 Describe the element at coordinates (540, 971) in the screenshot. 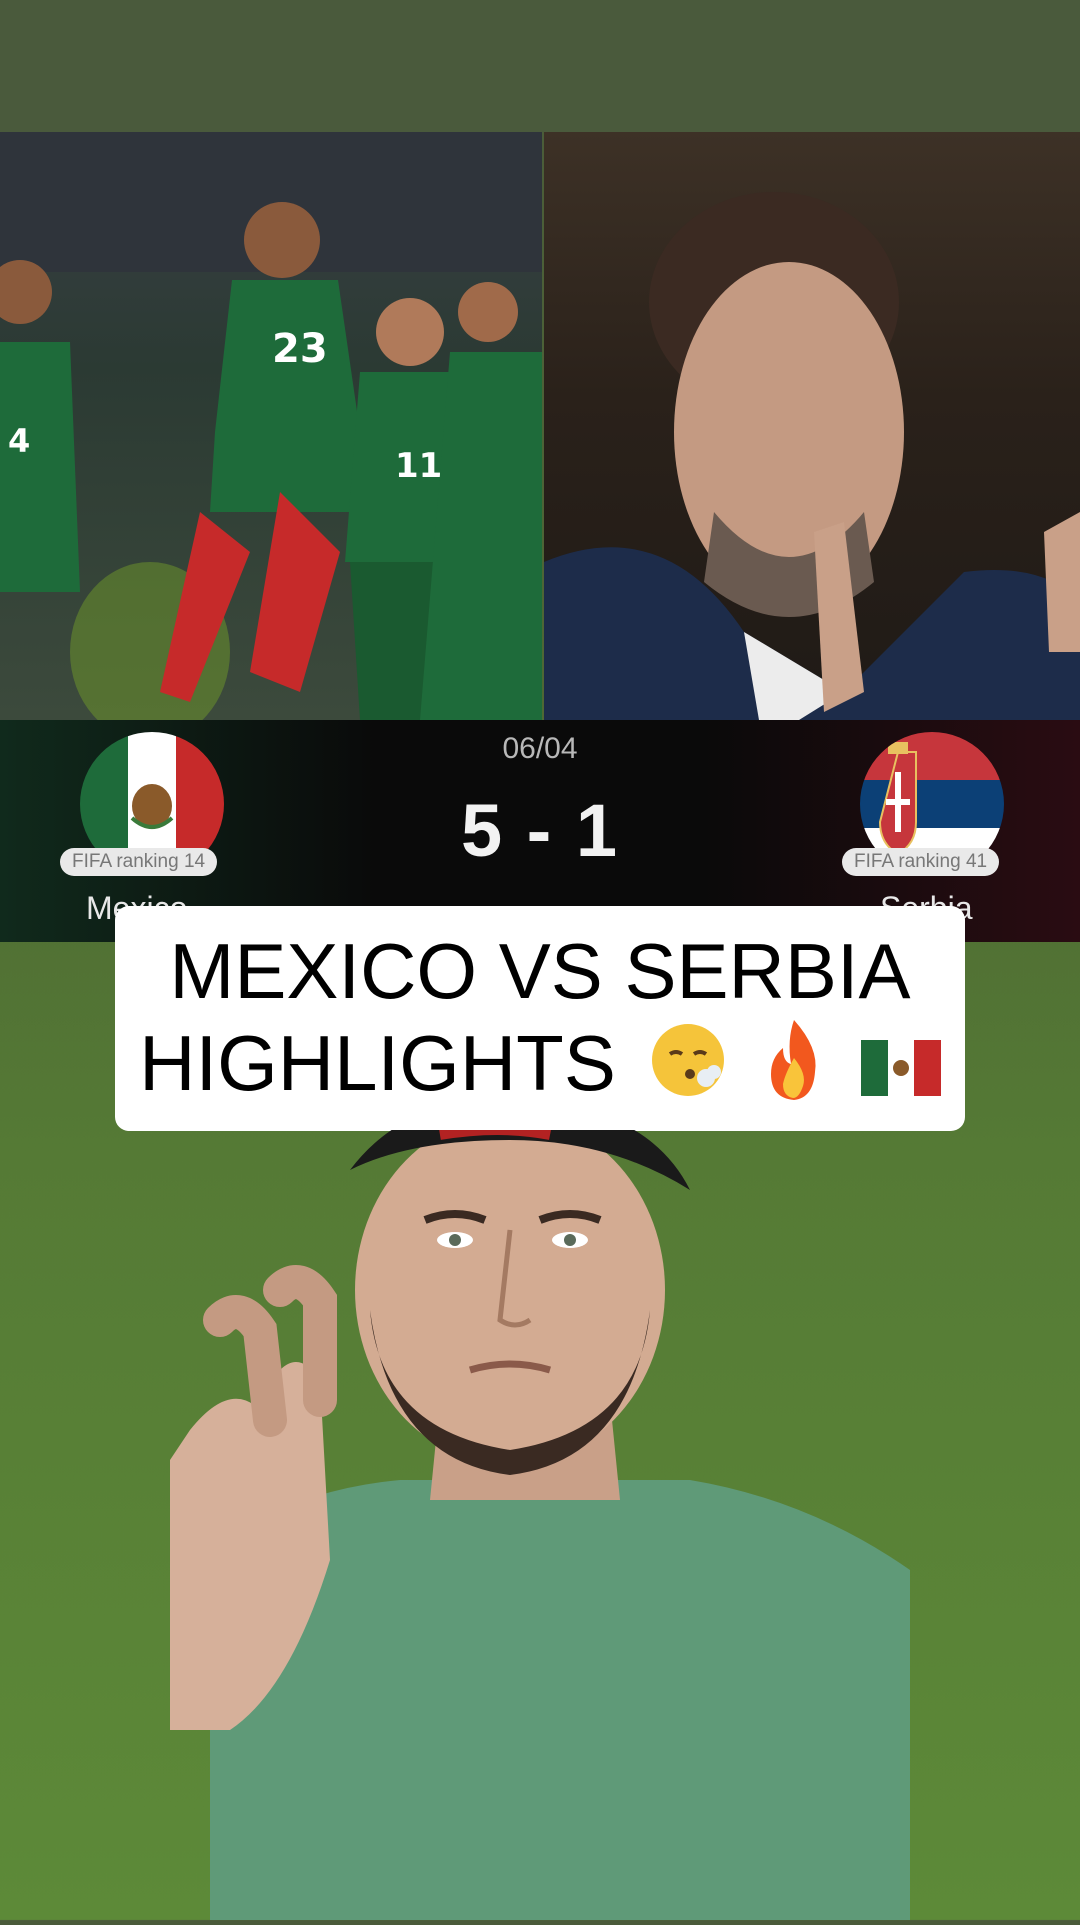

I see `caption-line-1: MEXICO VS SERBIA` at that location.